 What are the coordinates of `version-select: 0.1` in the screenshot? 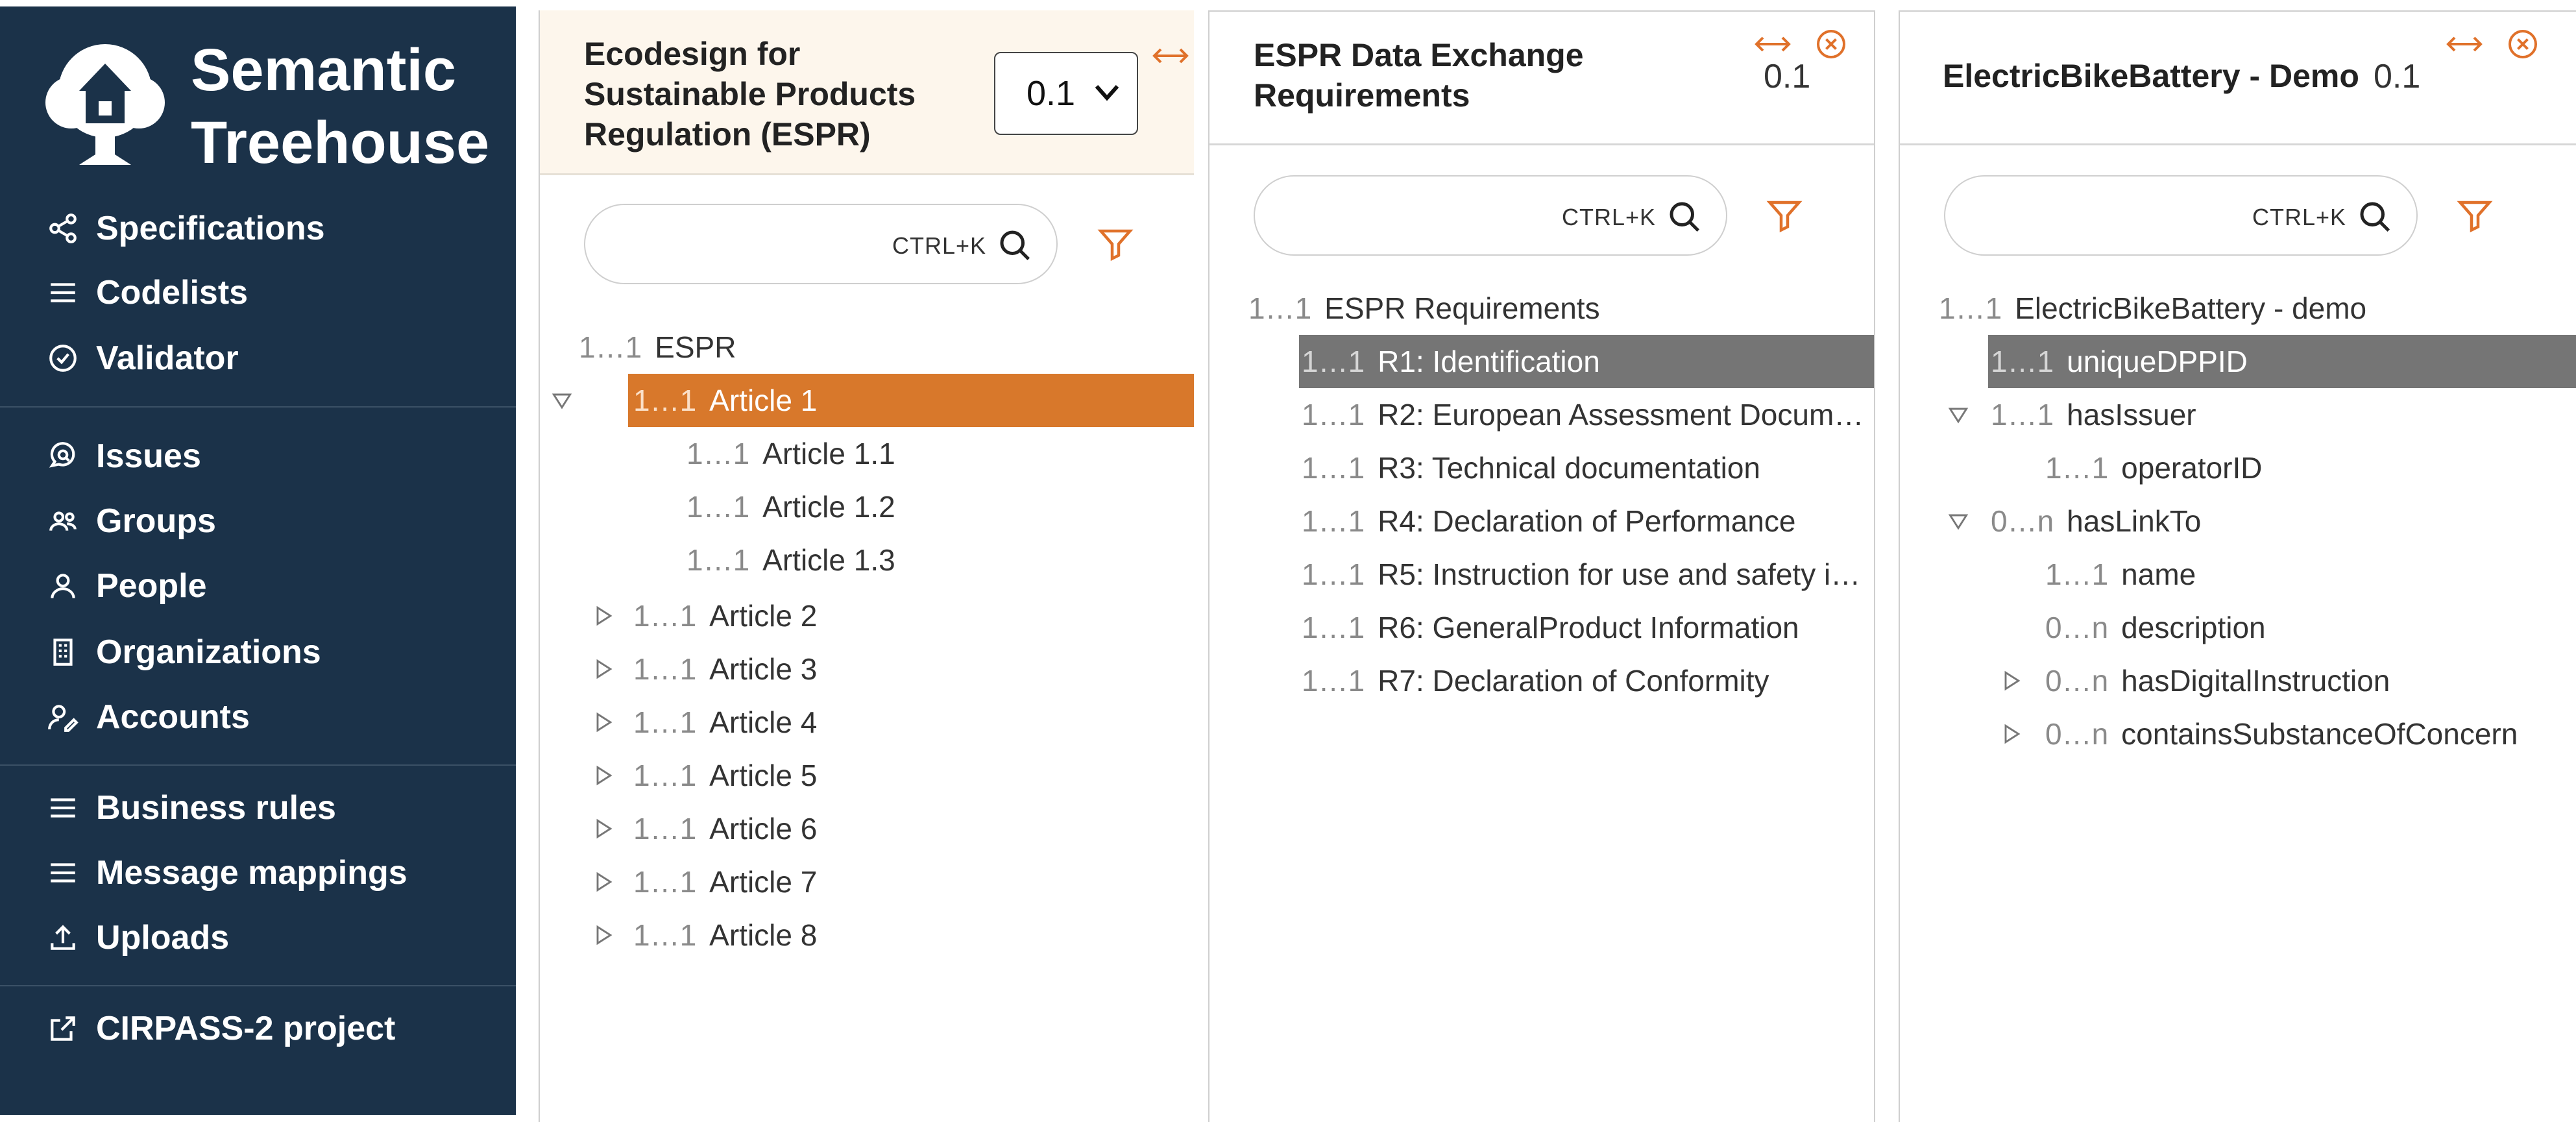 It's located at (1066, 94).